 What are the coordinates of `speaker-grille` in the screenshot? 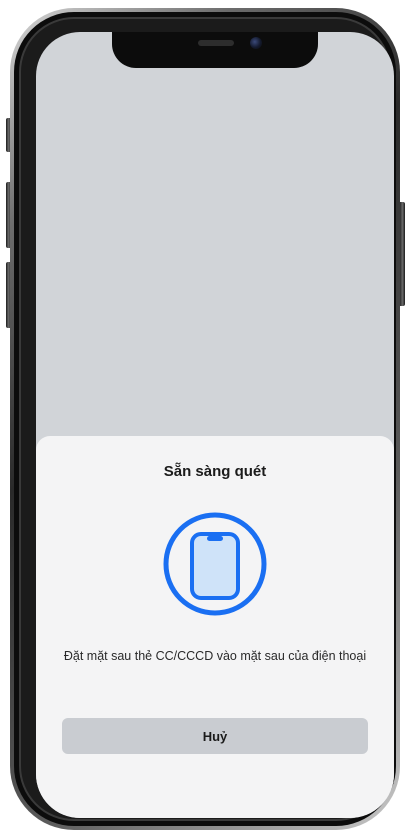 It's located at (216, 43).